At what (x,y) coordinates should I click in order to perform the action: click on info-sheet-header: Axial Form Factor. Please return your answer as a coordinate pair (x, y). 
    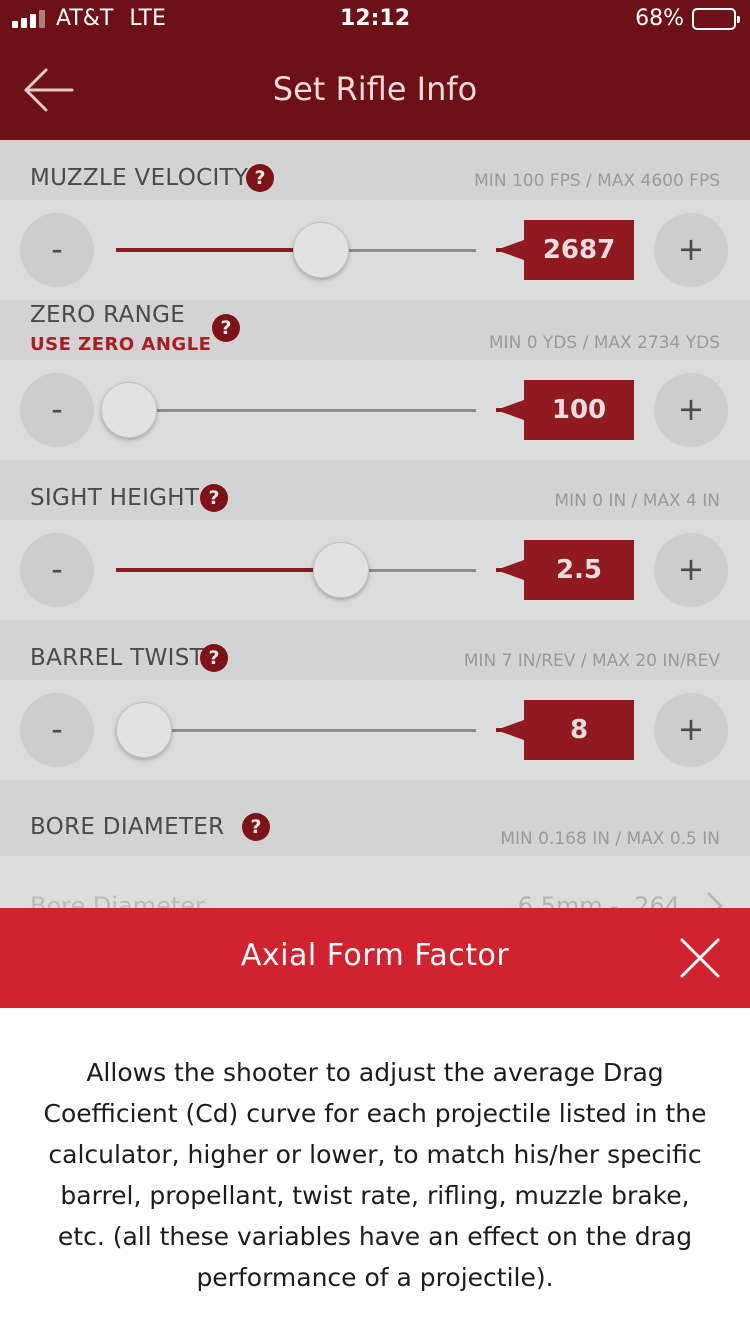
    Looking at the image, I should click on (375, 958).